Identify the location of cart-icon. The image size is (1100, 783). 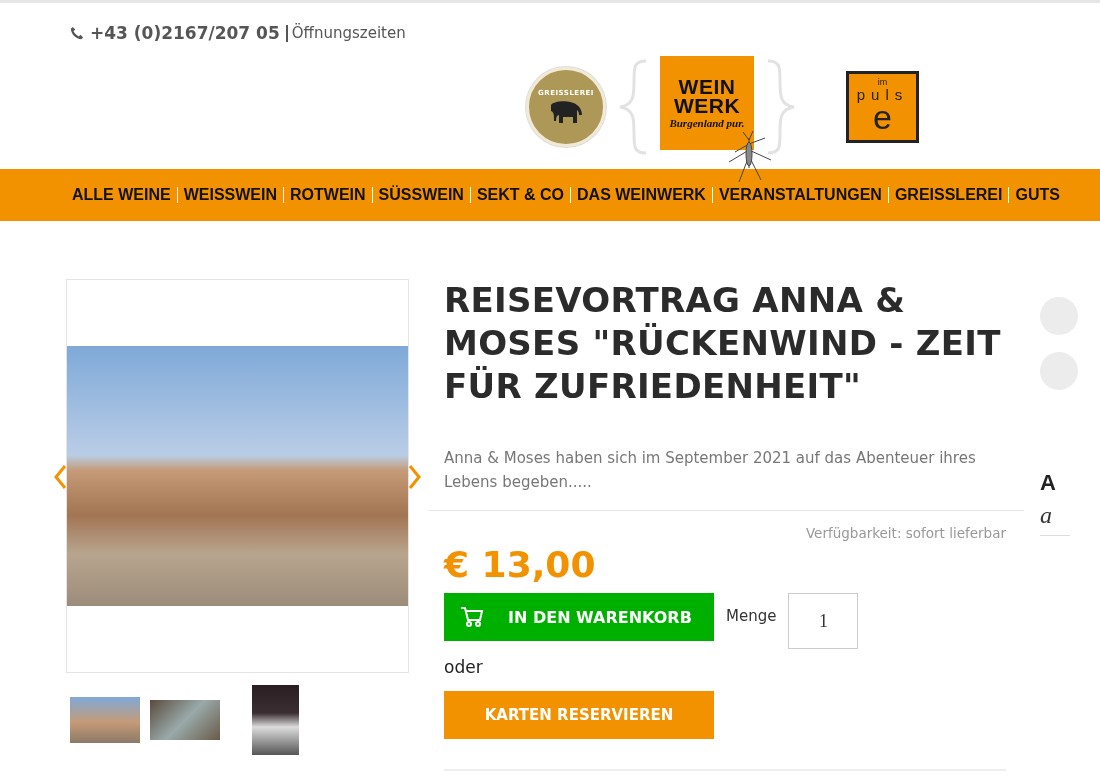
(472, 617).